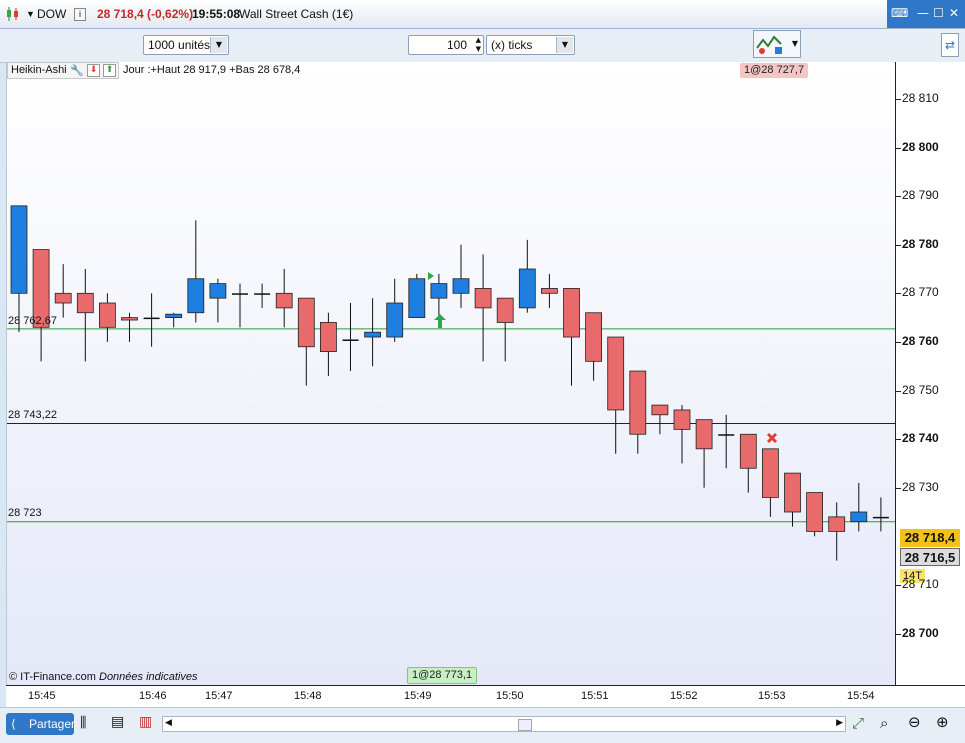 The image size is (965, 743). I want to click on time-tick-label: 15:52, so click(684, 696).